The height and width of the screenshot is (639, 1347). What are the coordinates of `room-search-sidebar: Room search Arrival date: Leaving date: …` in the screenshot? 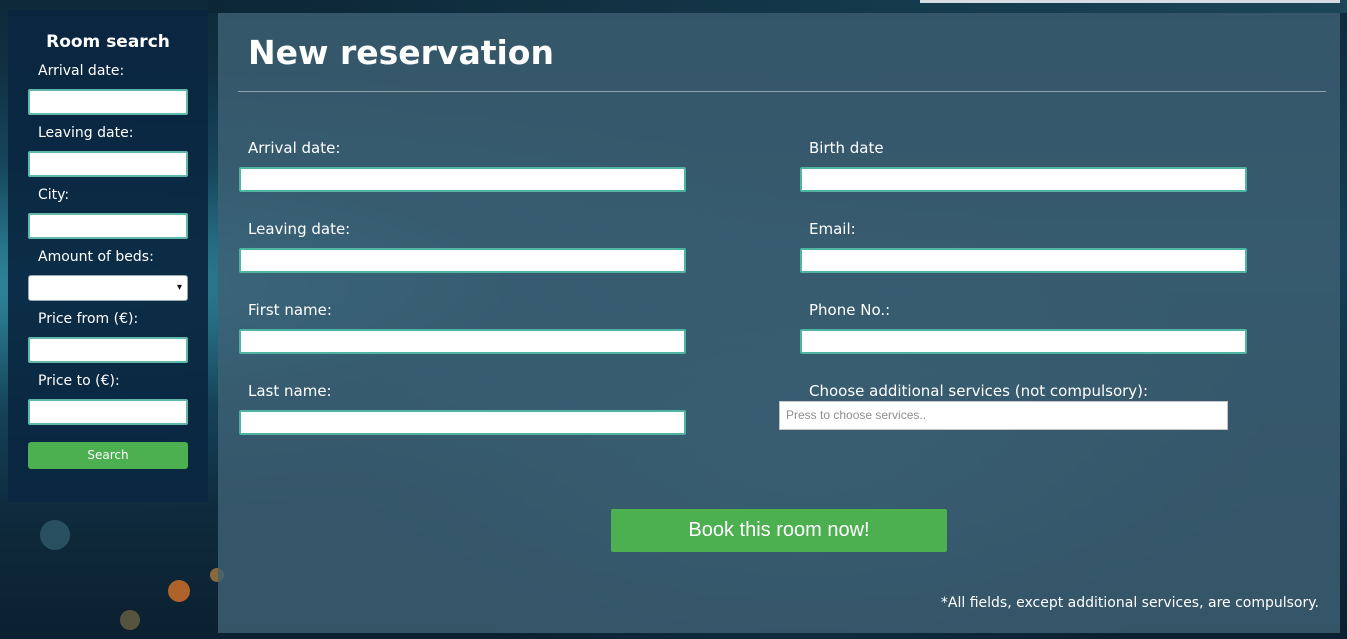 It's located at (108, 256).